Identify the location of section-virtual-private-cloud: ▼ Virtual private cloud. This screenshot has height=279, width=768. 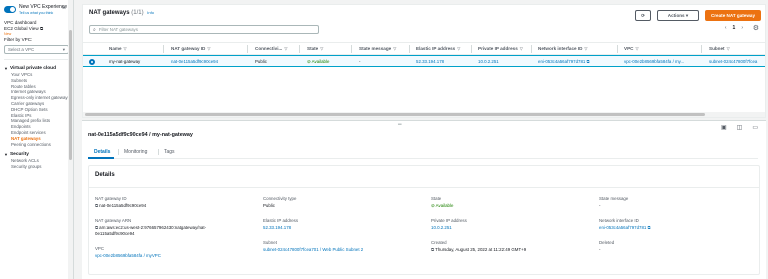
(36, 68).